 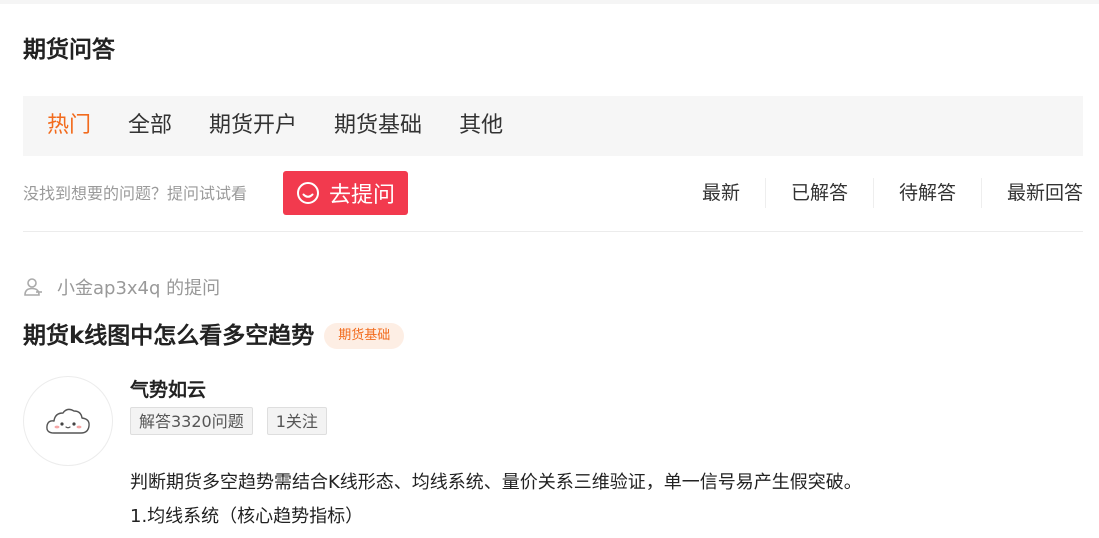 What do you see at coordinates (307, 193) in the screenshot?
I see `smile-icon` at bounding box center [307, 193].